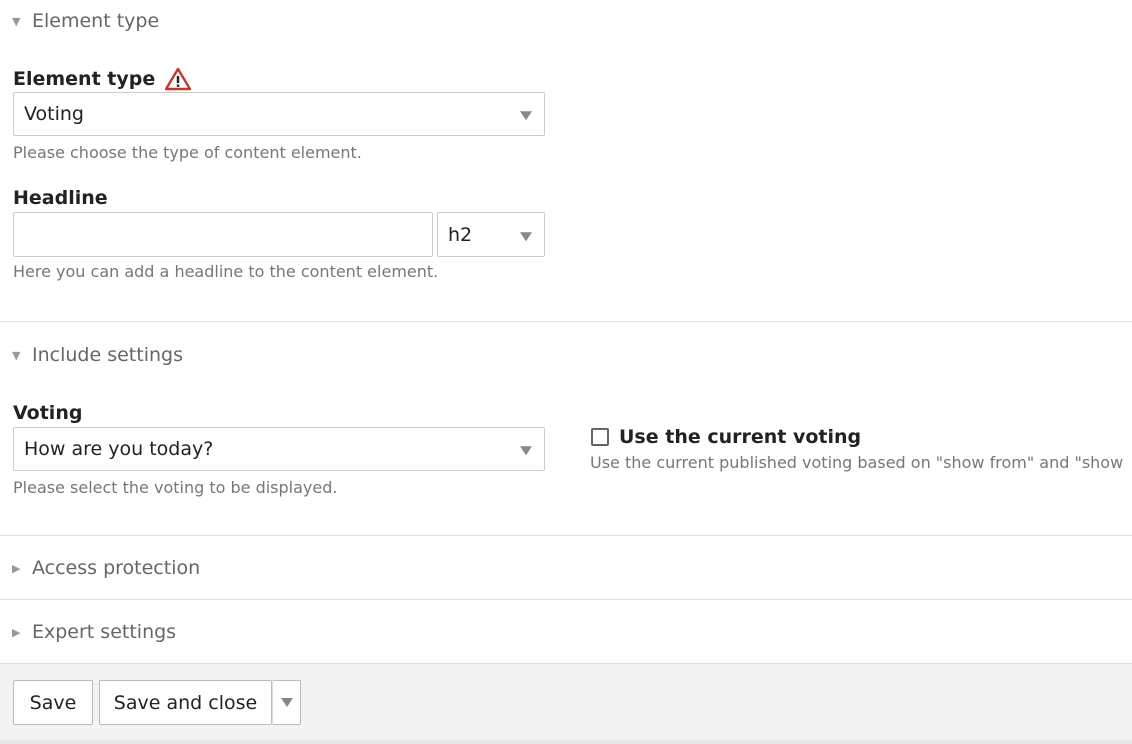 This screenshot has height=744, width=1132. What do you see at coordinates (566, 702) in the screenshot?
I see `submit-container: Save Save and close` at bounding box center [566, 702].